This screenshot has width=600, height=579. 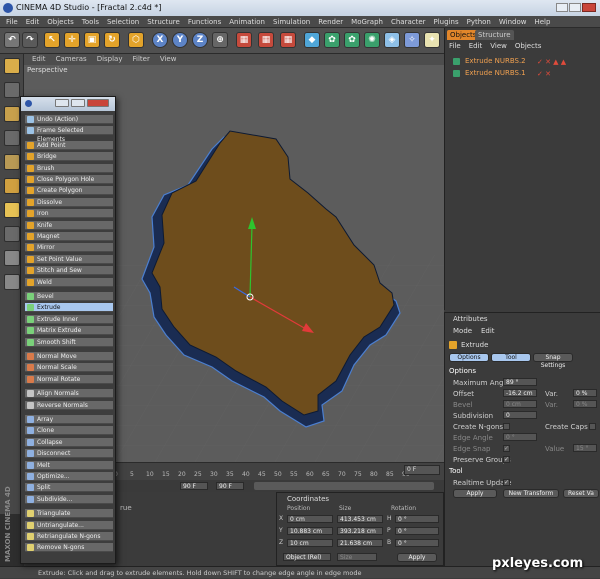 I want to click on scene-icon: ◈, so click(x=392, y=40).